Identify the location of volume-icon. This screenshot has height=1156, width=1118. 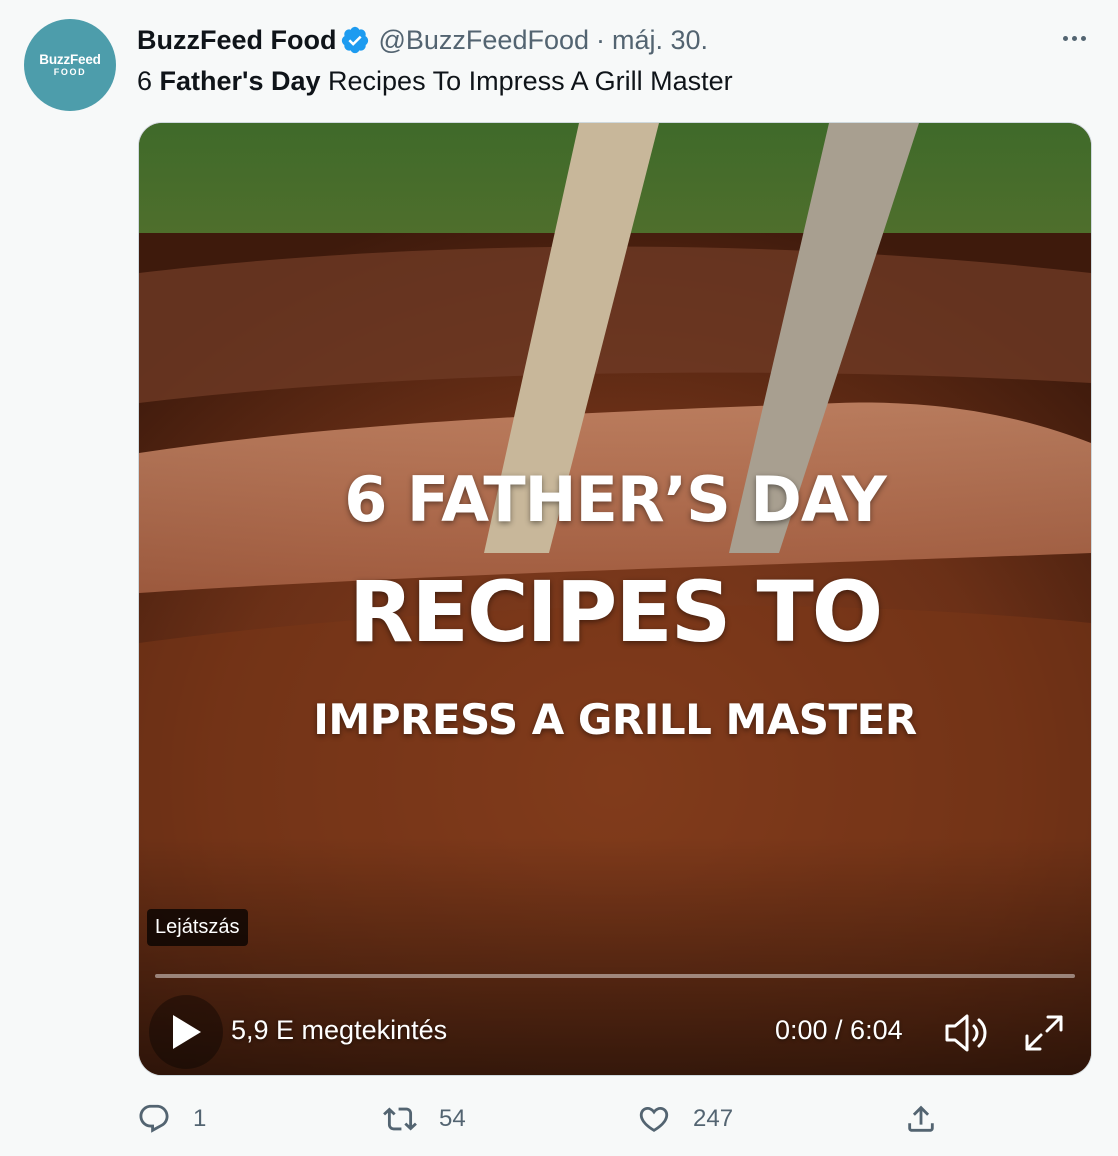
(967, 1033).